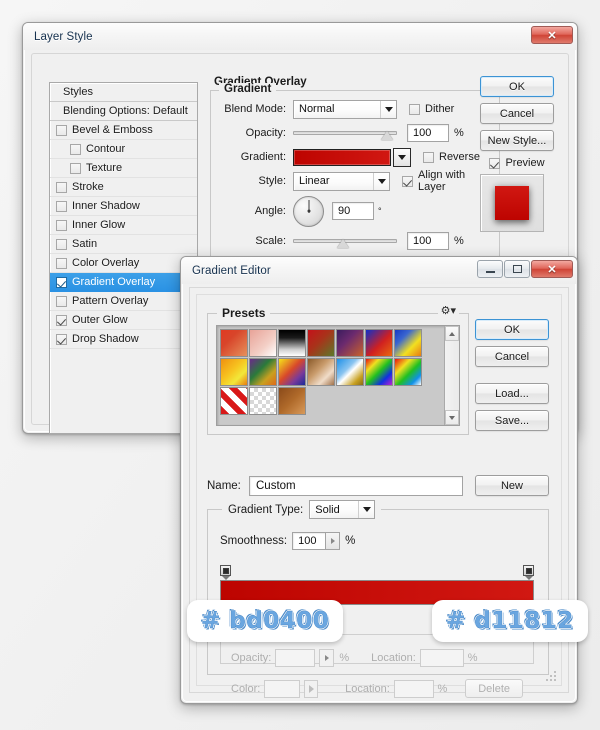 Image resolution: width=600 pixels, height=730 pixels. Describe the element at coordinates (123, 320) in the screenshot. I see `style-row-outer-glow: Outer Glow` at that location.